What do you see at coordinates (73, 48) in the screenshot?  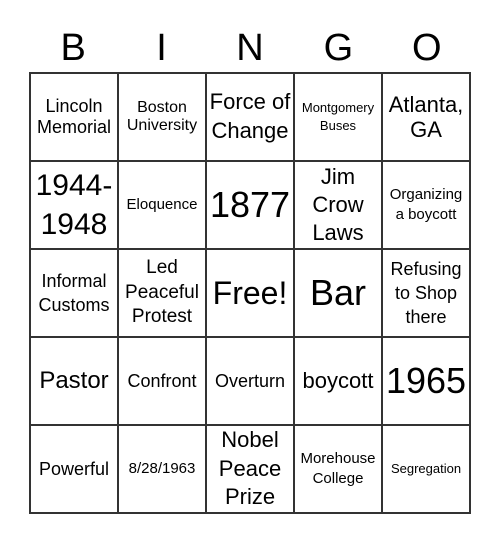 I see `header-letter-b: B` at bounding box center [73, 48].